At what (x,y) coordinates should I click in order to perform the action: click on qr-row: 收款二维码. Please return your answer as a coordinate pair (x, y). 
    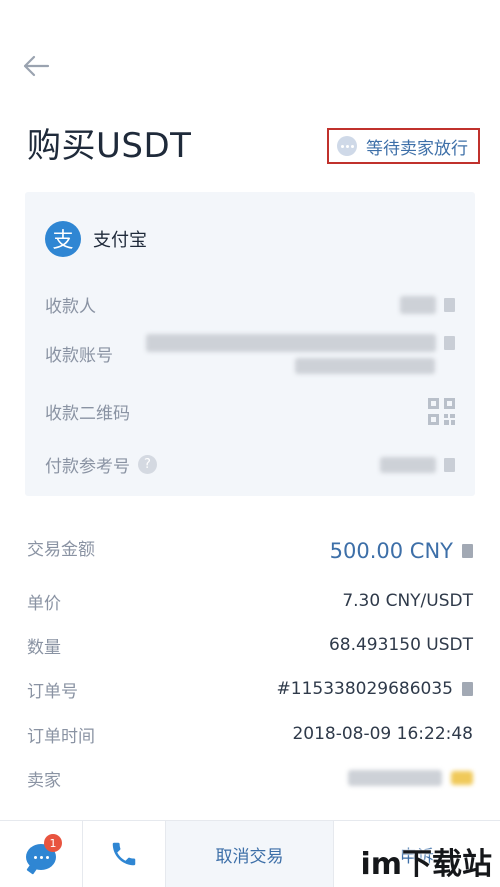
    Looking at the image, I should click on (250, 411).